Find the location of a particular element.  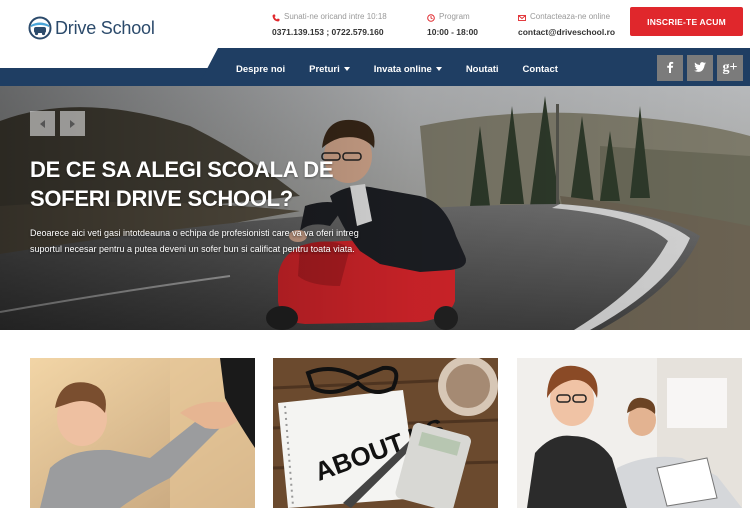

nav-item-despre-noi: Despre noi is located at coordinates (260, 69).